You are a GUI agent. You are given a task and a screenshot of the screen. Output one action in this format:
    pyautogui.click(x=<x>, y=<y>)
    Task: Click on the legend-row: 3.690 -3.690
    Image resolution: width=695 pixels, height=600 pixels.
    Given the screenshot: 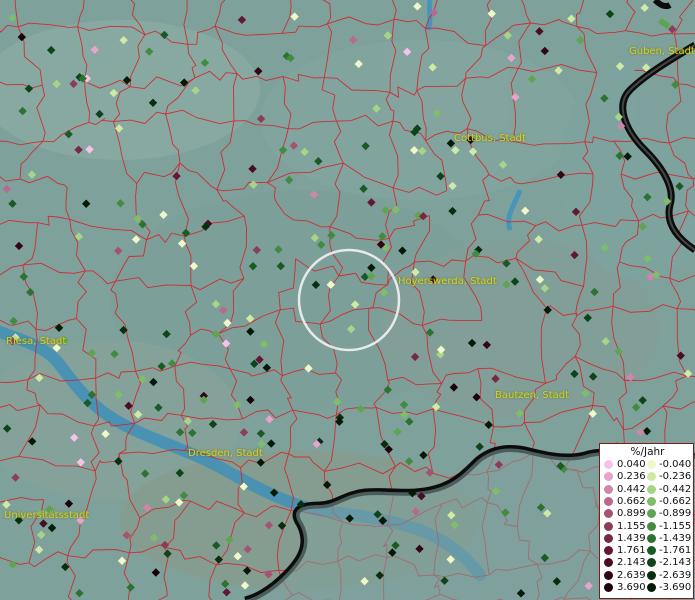 What is the action you would take?
    pyautogui.click(x=648, y=588)
    